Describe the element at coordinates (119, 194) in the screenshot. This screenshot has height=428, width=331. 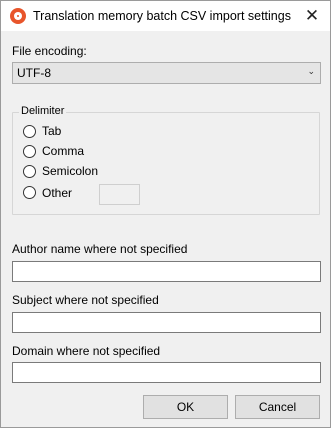
I see `other-delimiter-input` at that location.